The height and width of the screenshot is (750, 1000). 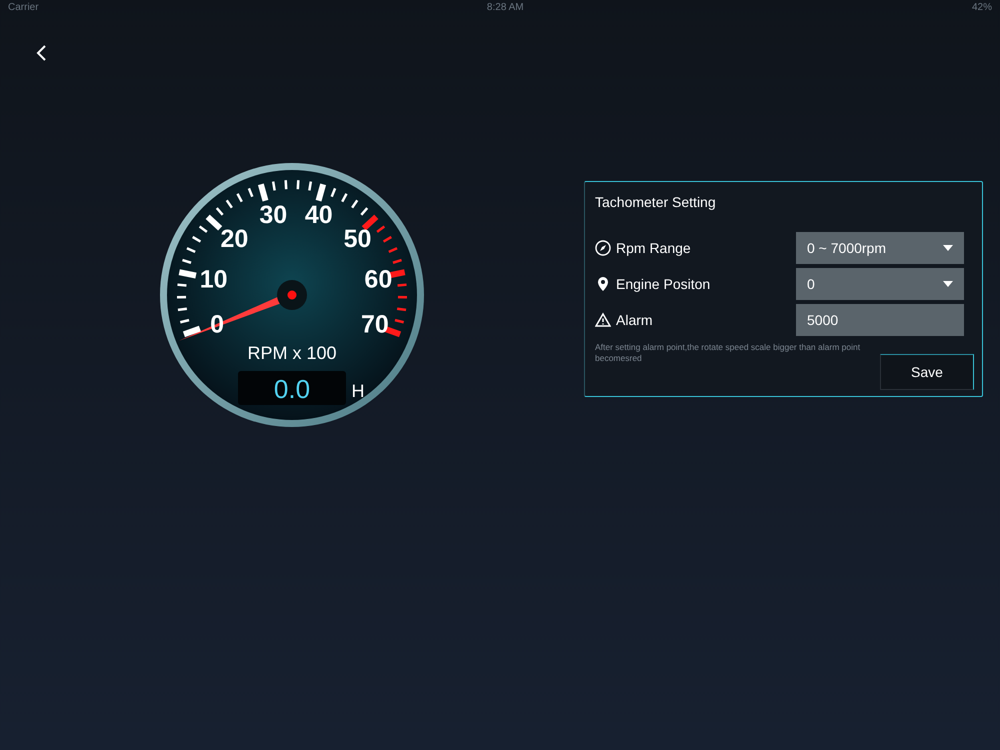 I want to click on location-pin-icon, so click(x=603, y=284).